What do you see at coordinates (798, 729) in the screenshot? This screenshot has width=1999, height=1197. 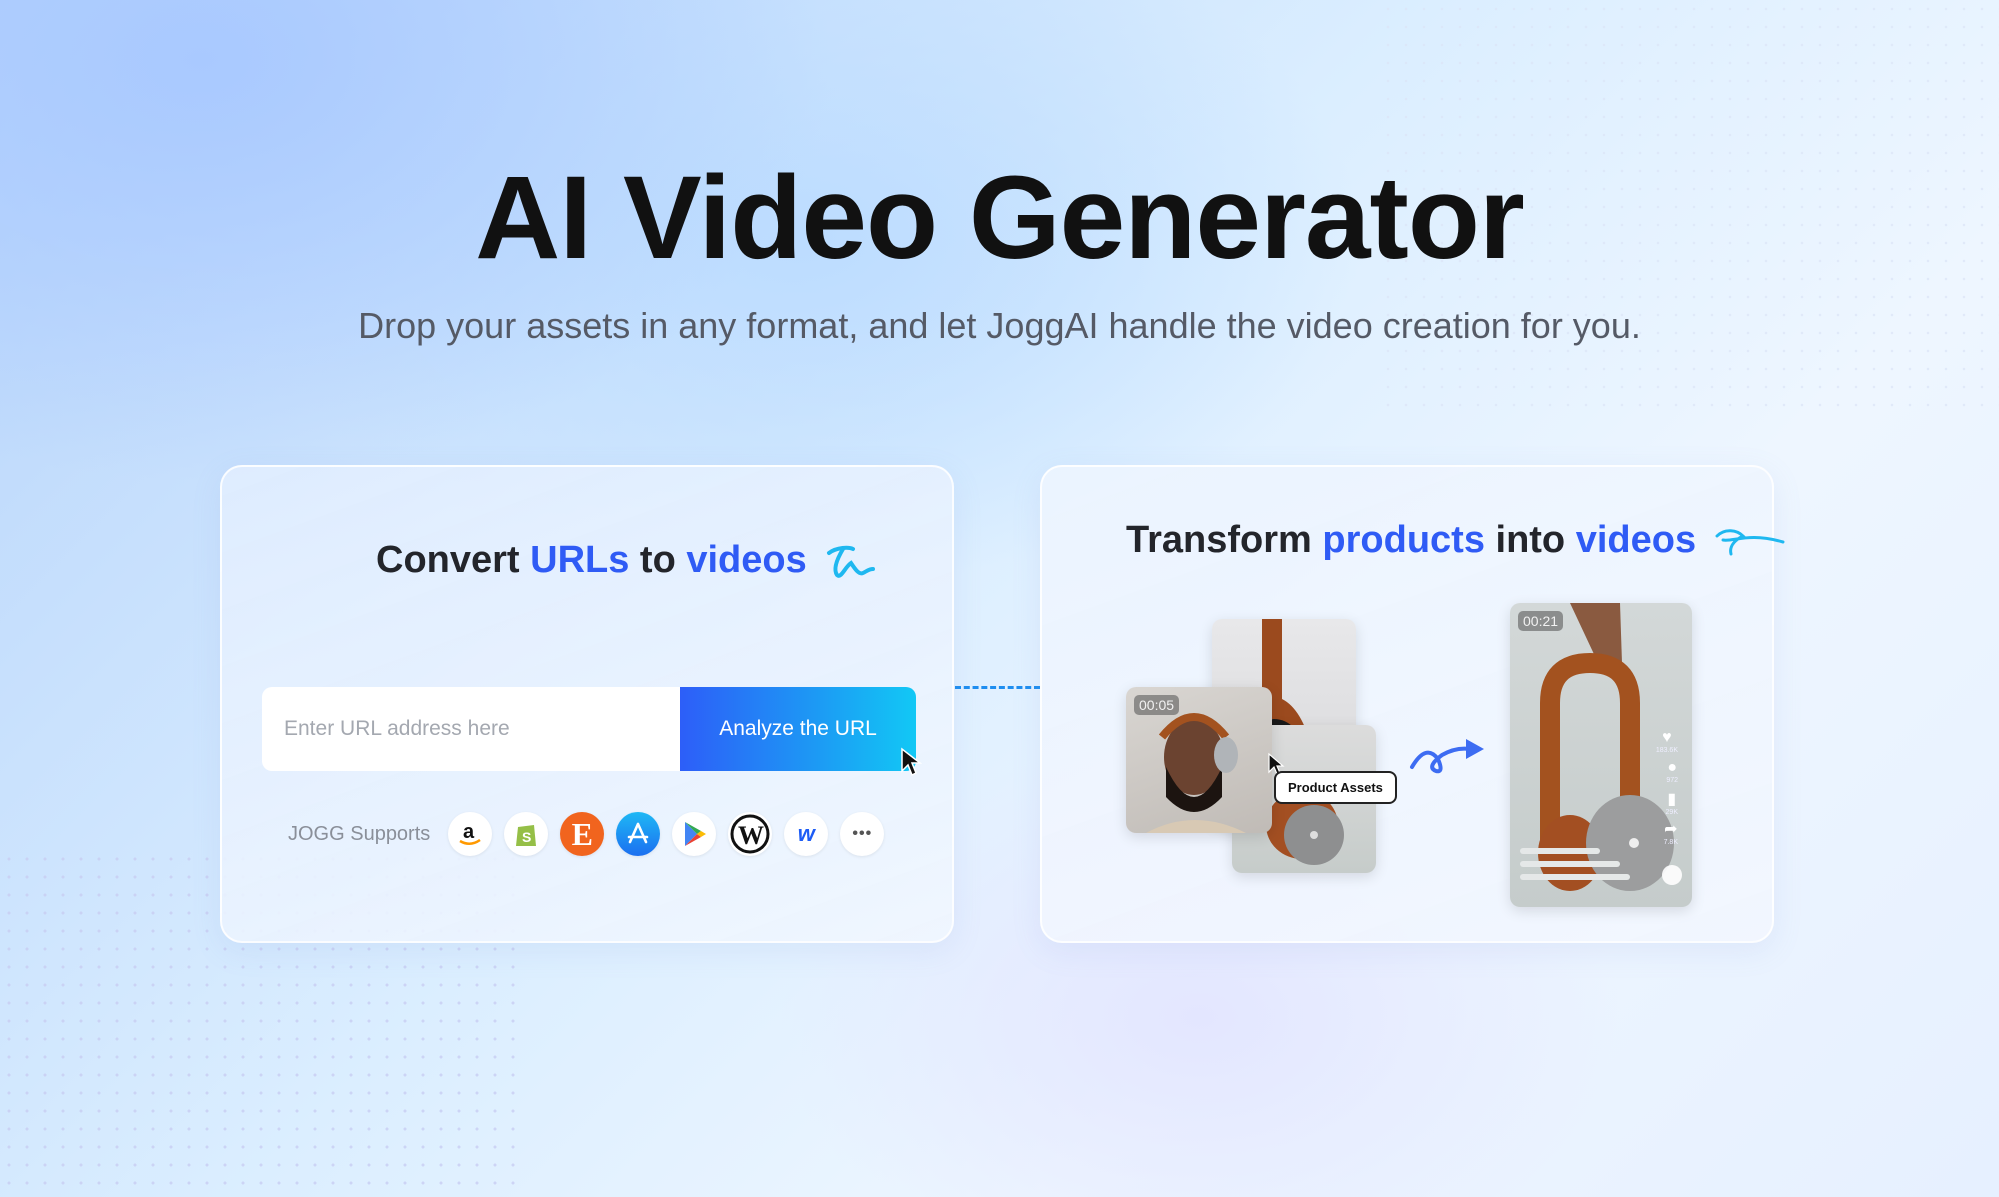 I see `analyze-url-button: Analyze the URL` at bounding box center [798, 729].